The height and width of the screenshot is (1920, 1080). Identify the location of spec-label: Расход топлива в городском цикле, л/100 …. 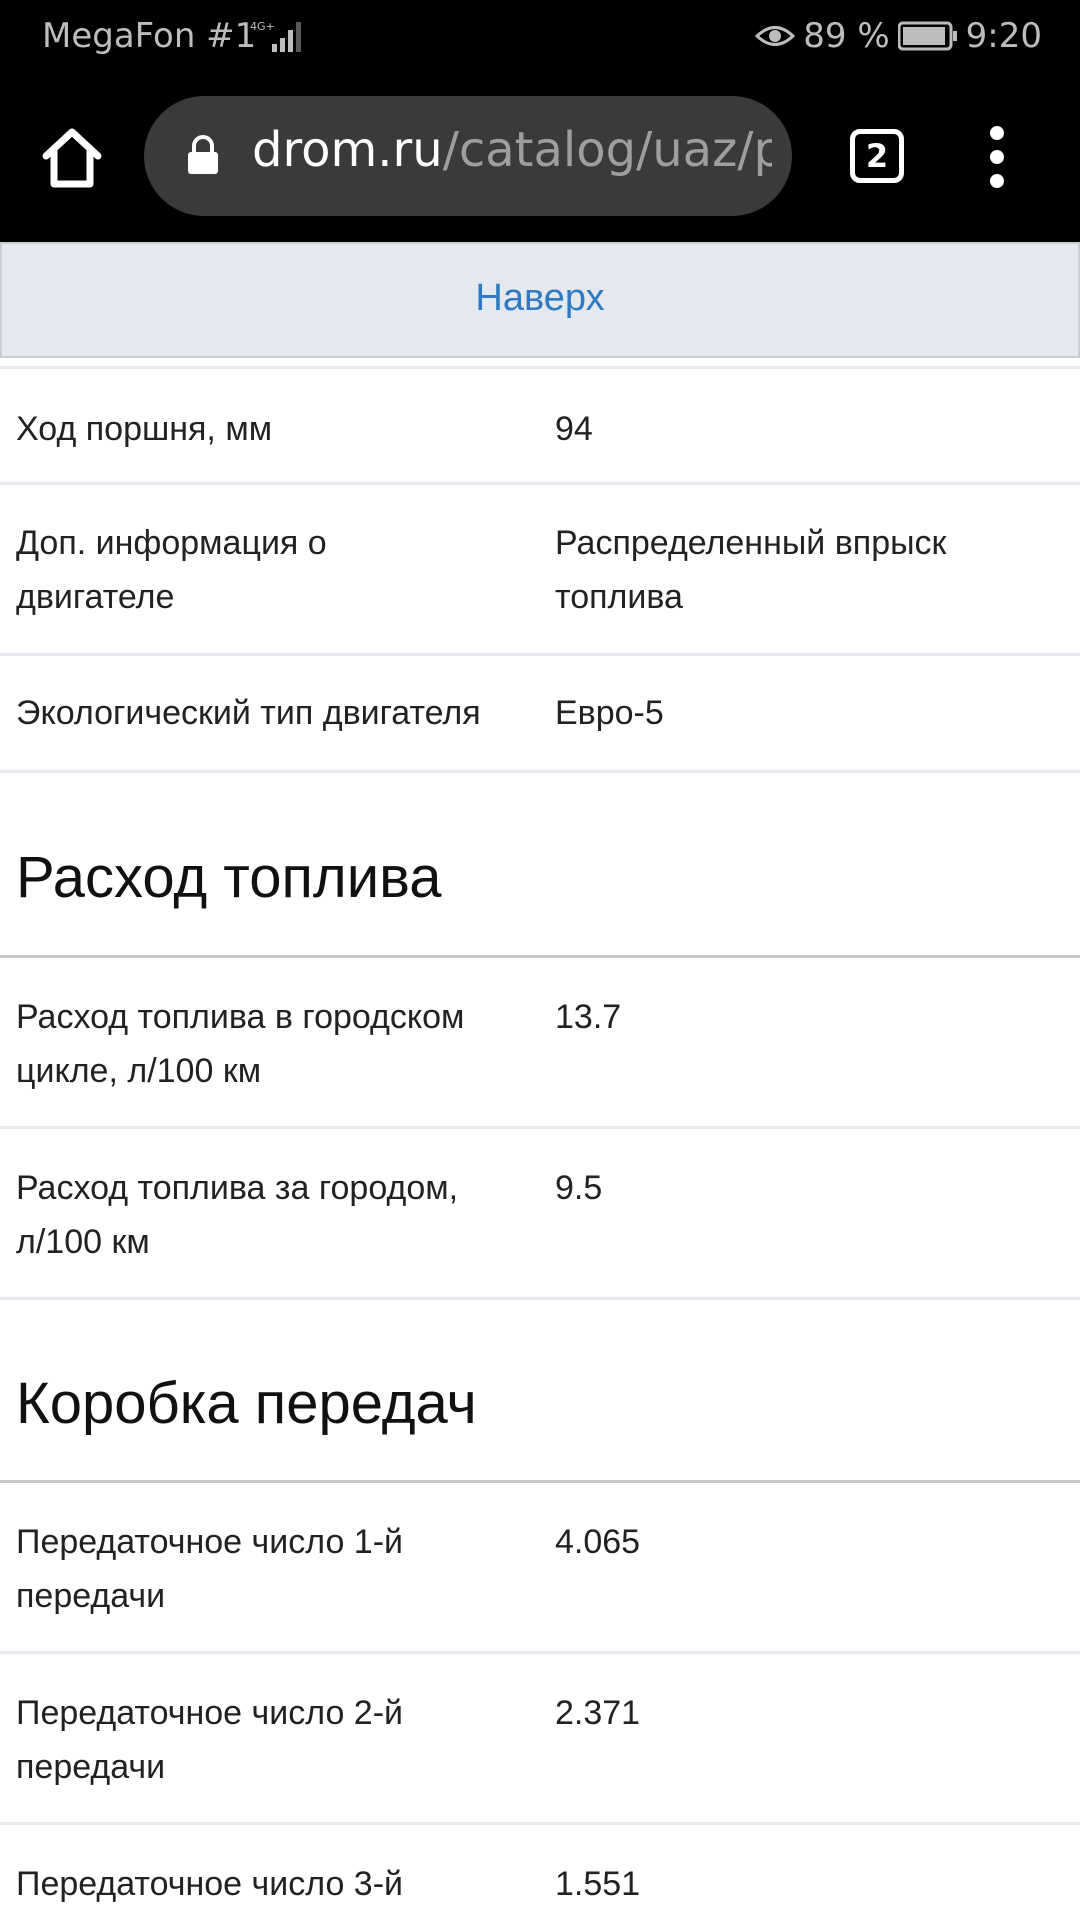
(240, 1044).